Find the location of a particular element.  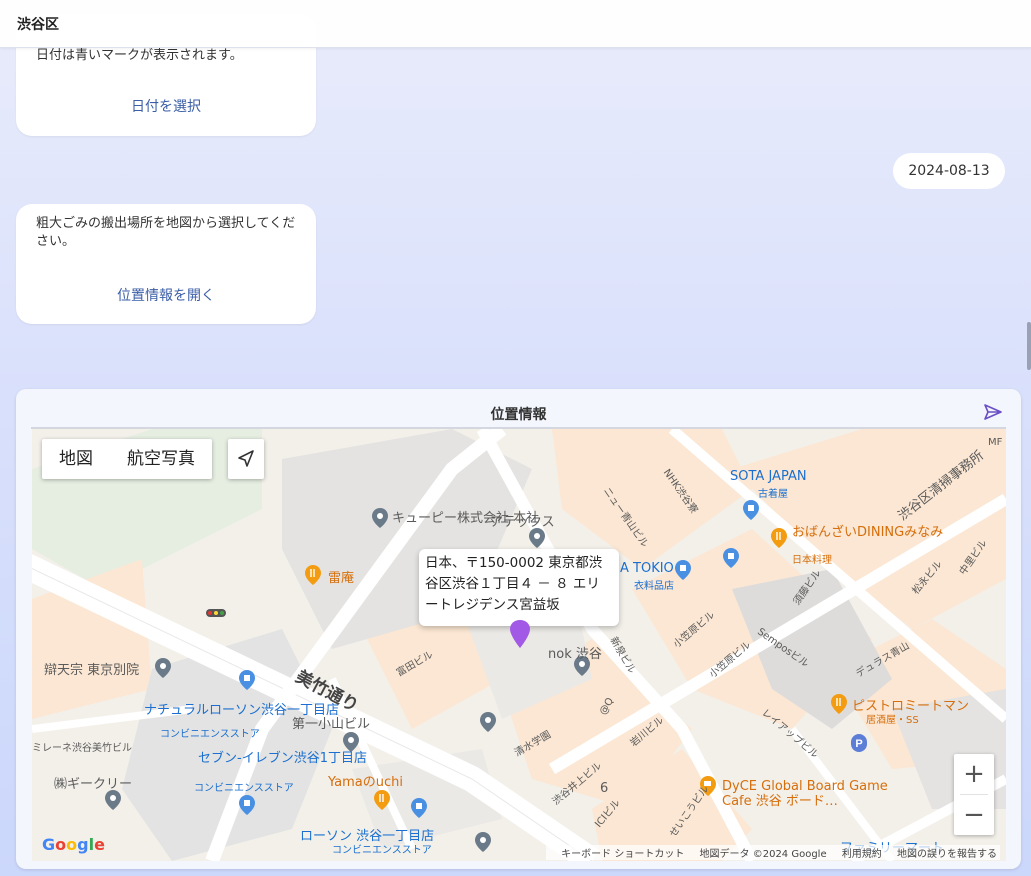

atex-poi-icon is located at coordinates (537, 538).